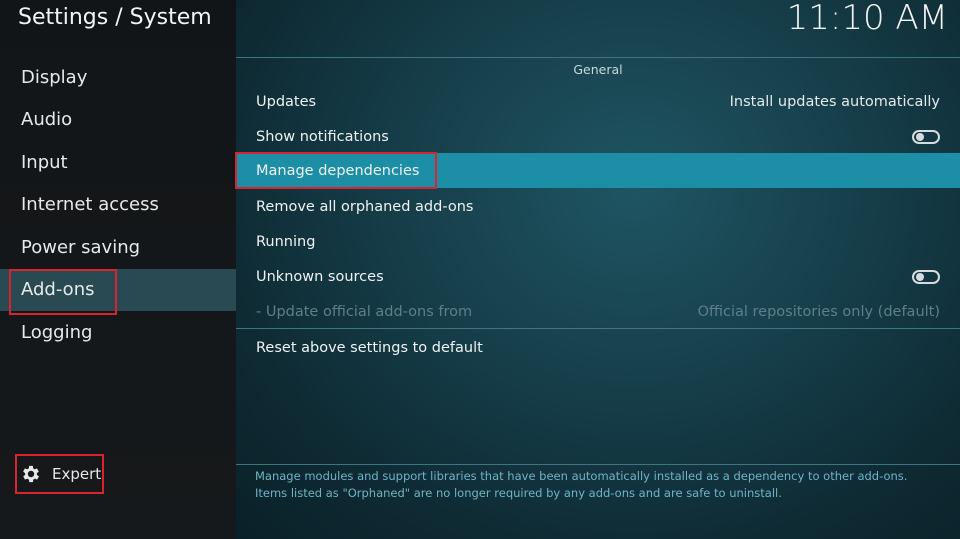 Image resolution: width=960 pixels, height=539 pixels. What do you see at coordinates (118, 290) in the screenshot?
I see `sidebar-item-add-ons: Add-ons` at bounding box center [118, 290].